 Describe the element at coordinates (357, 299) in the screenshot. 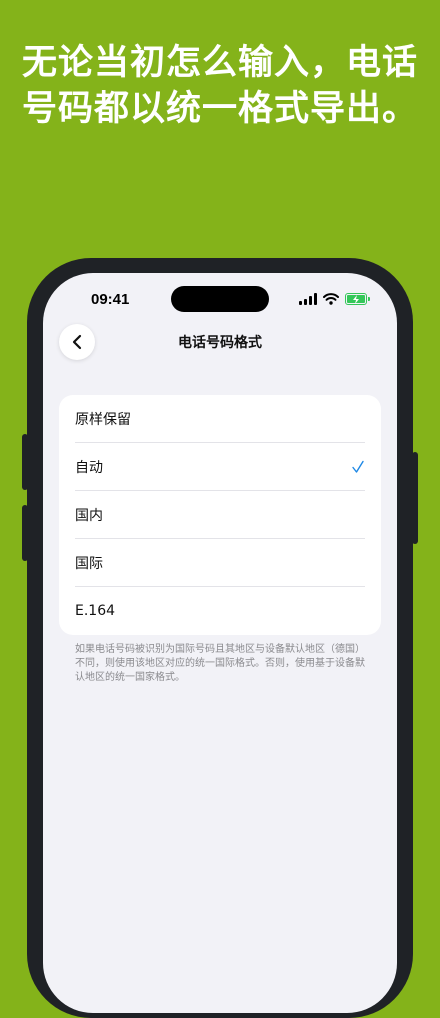

I see `battery-charging-icon` at that location.